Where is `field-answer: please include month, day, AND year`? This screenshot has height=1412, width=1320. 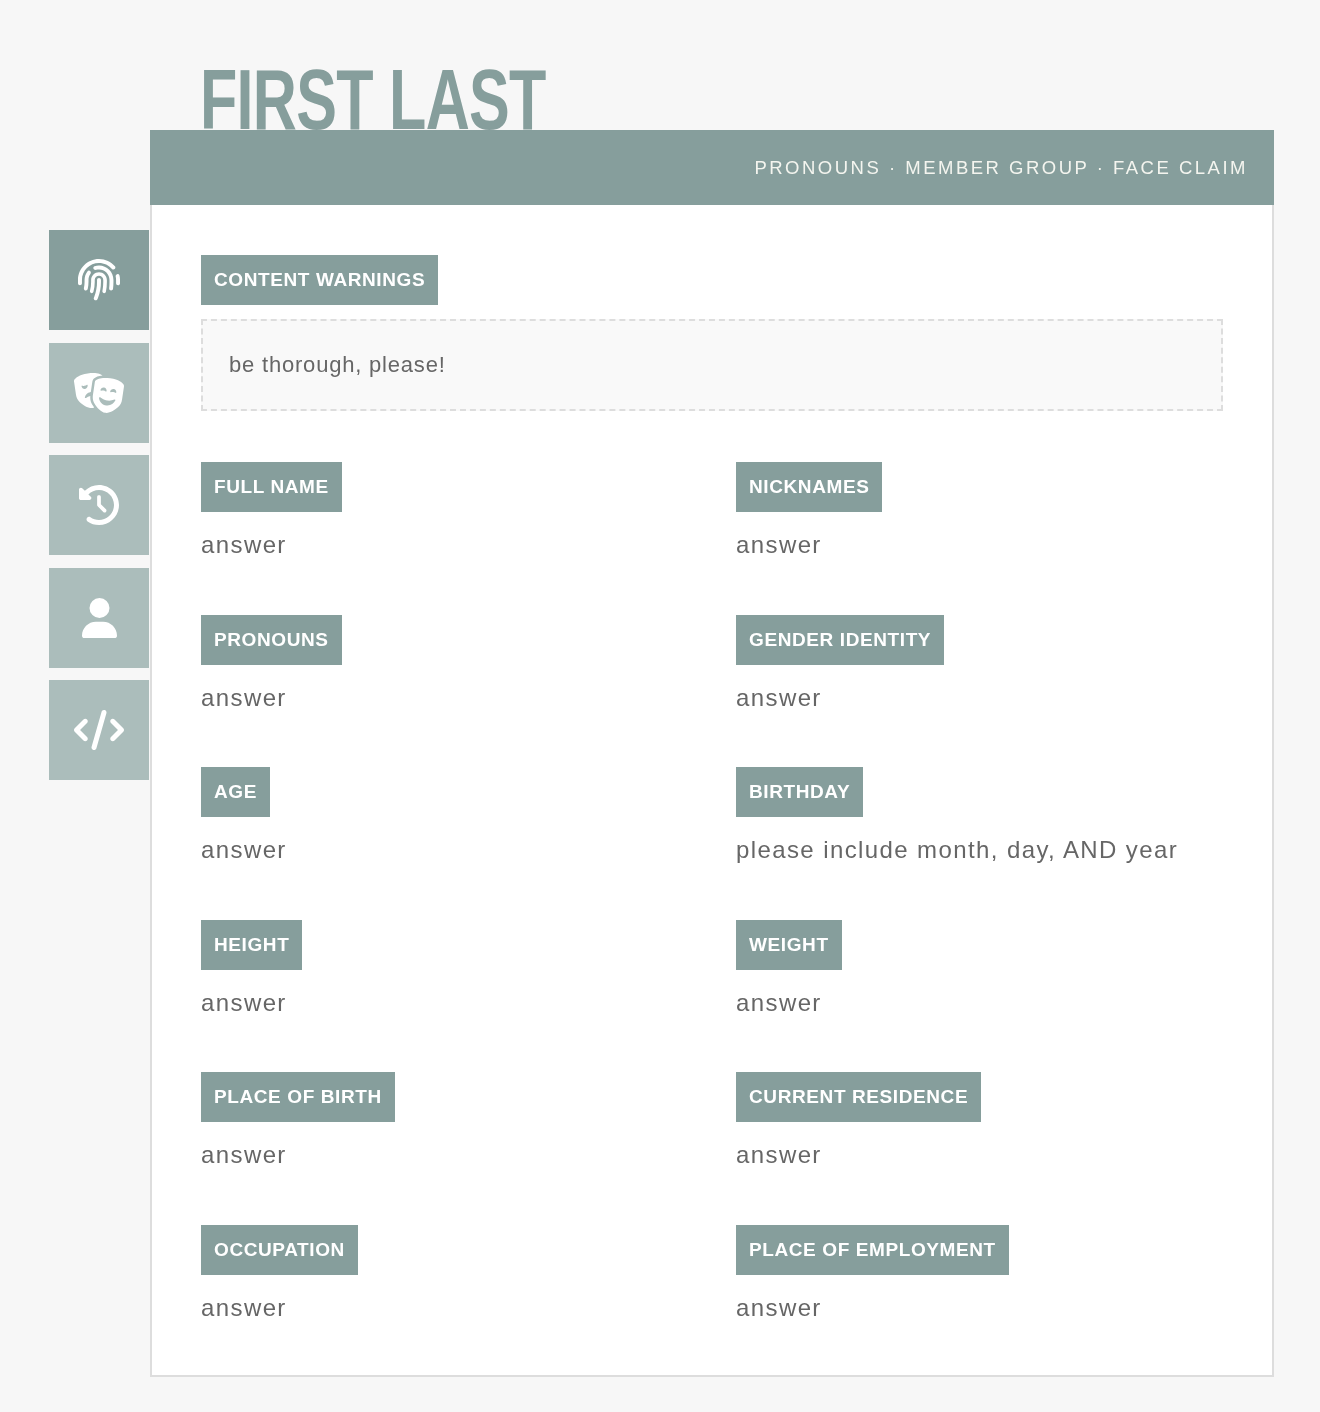 field-answer: please include month, day, AND year is located at coordinates (957, 850).